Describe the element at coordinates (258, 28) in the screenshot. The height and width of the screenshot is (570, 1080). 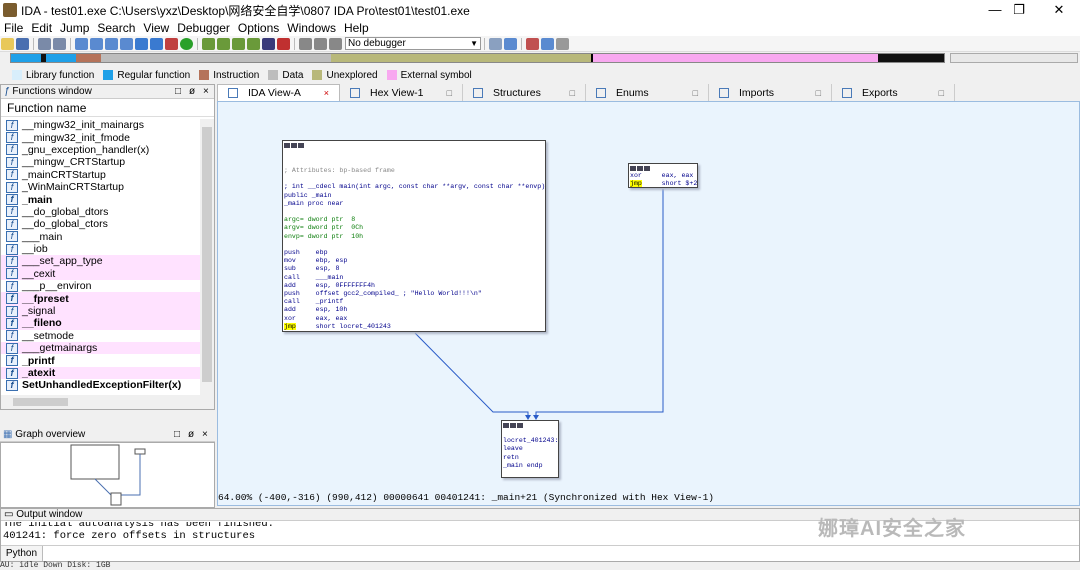
I see `menu-options: Options` at that location.